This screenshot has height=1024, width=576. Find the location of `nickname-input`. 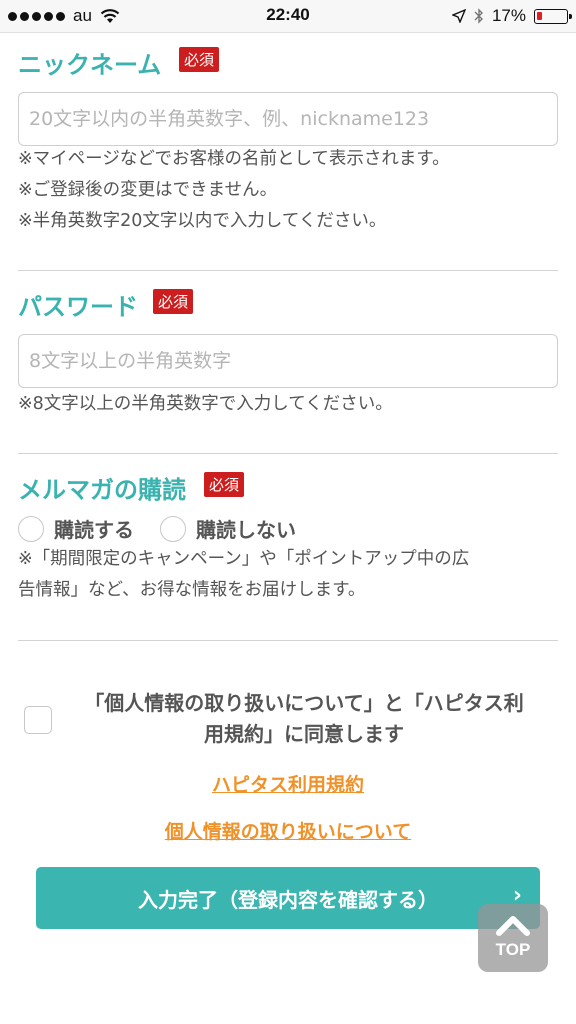

nickname-input is located at coordinates (288, 119).